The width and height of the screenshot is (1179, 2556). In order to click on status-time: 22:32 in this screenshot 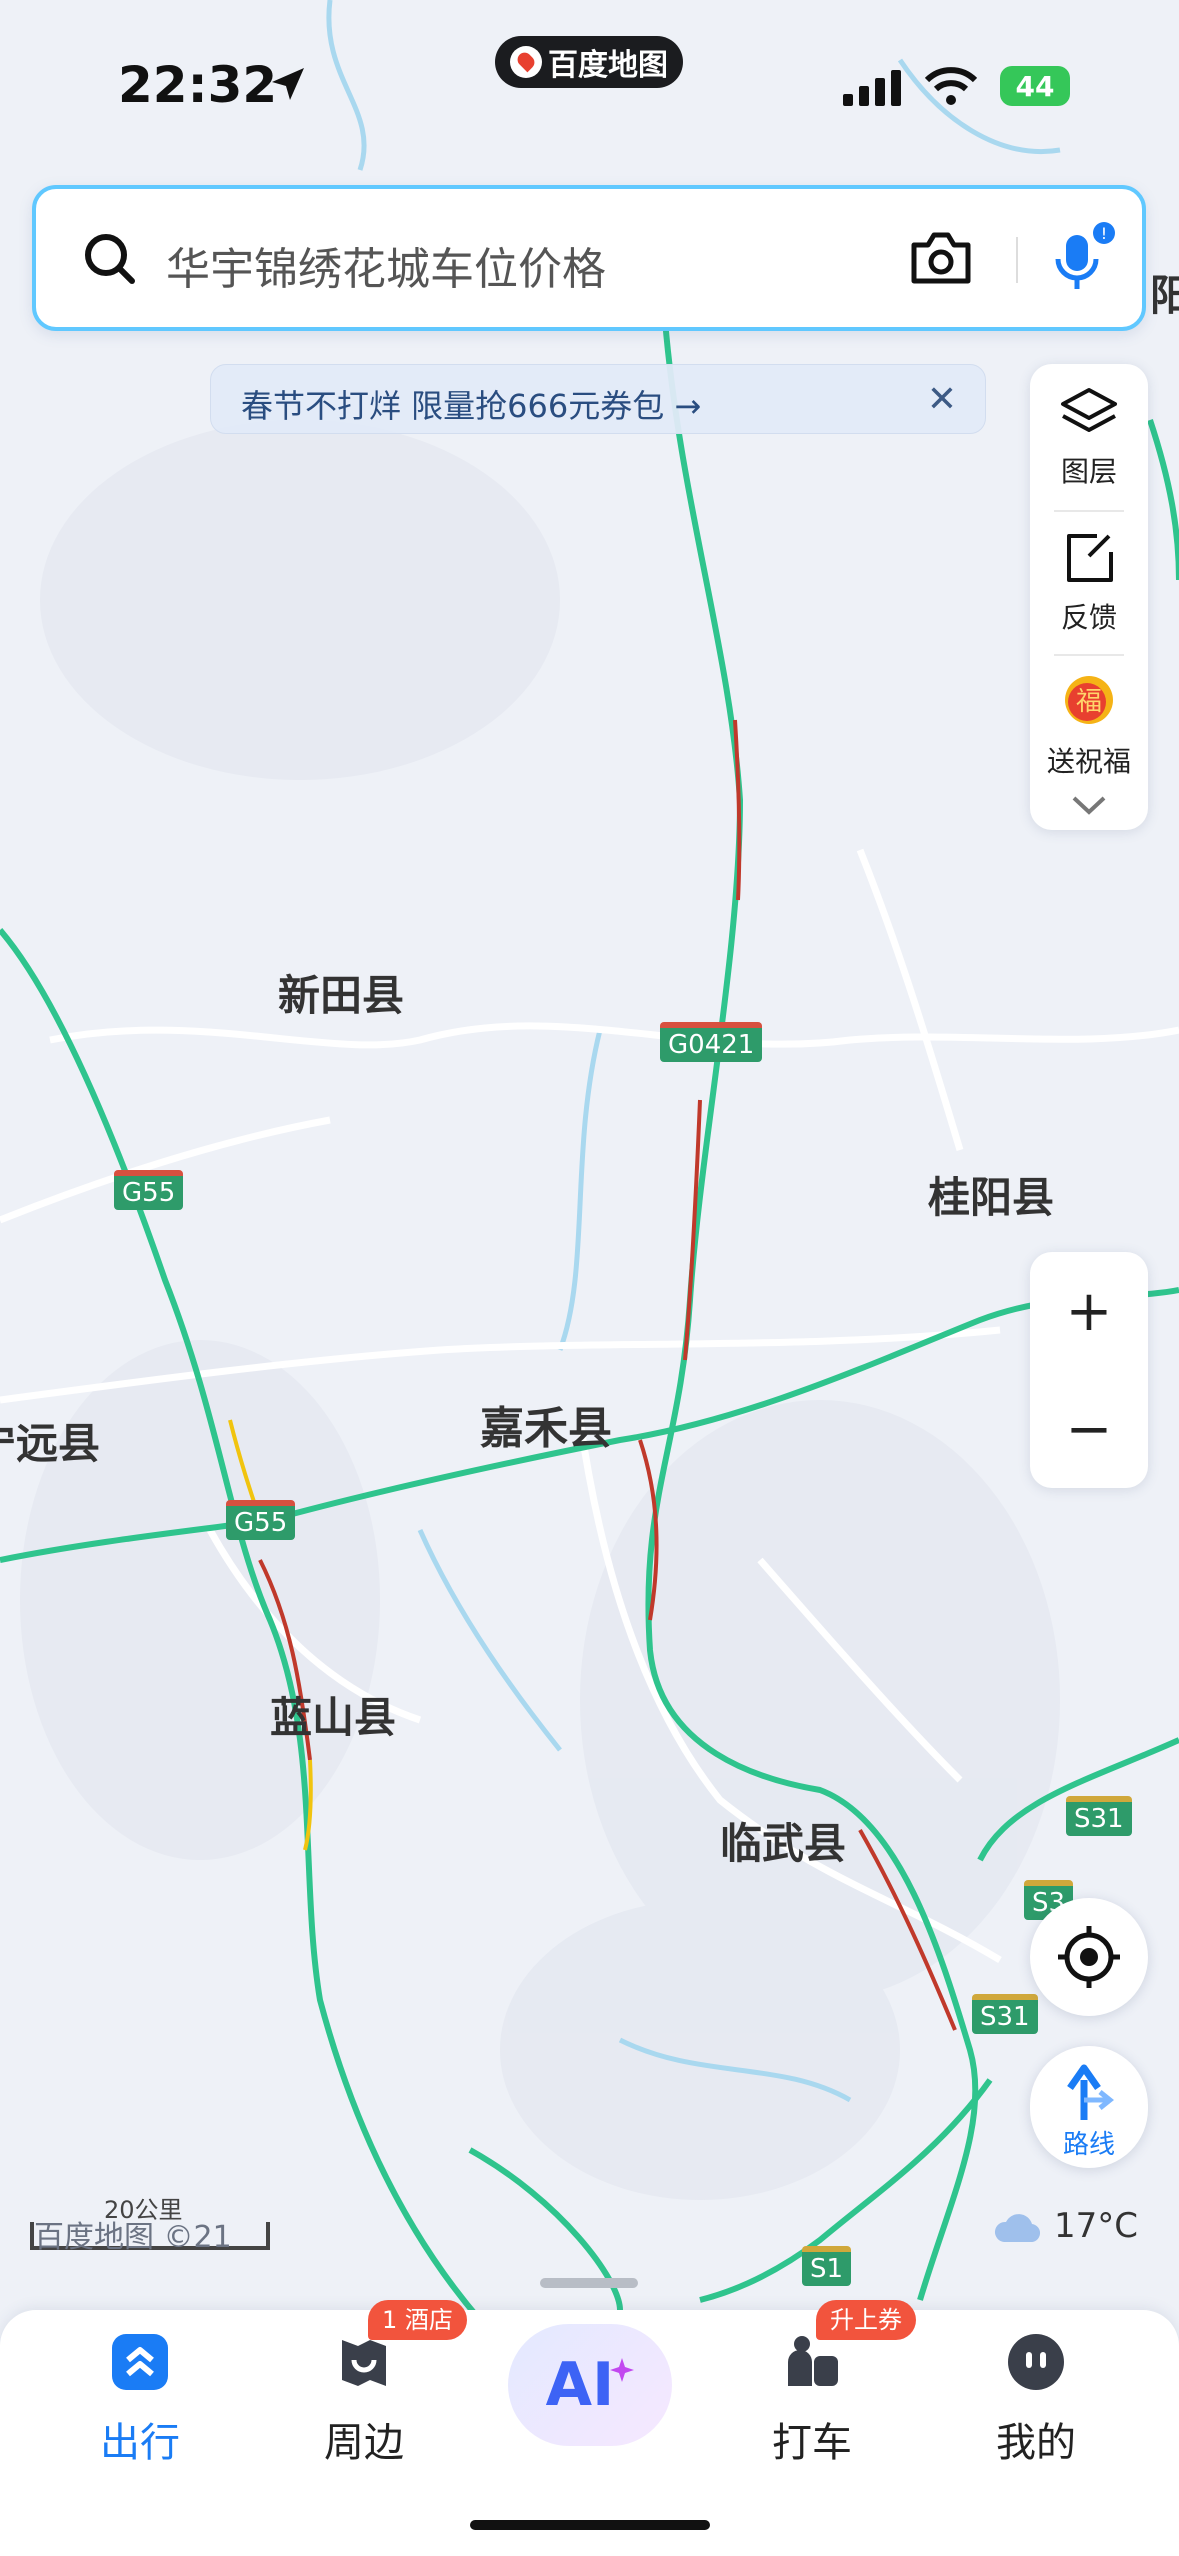, I will do `click(198, 85)`.